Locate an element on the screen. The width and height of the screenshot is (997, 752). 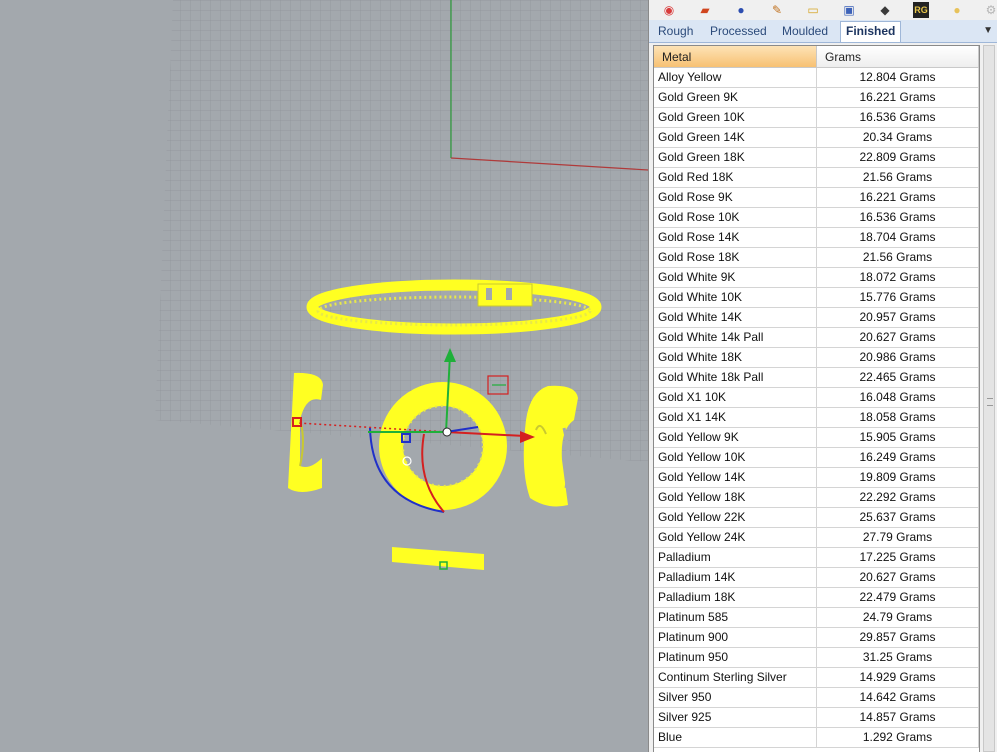
table-scrollbar is located at coordinates (989, 398).